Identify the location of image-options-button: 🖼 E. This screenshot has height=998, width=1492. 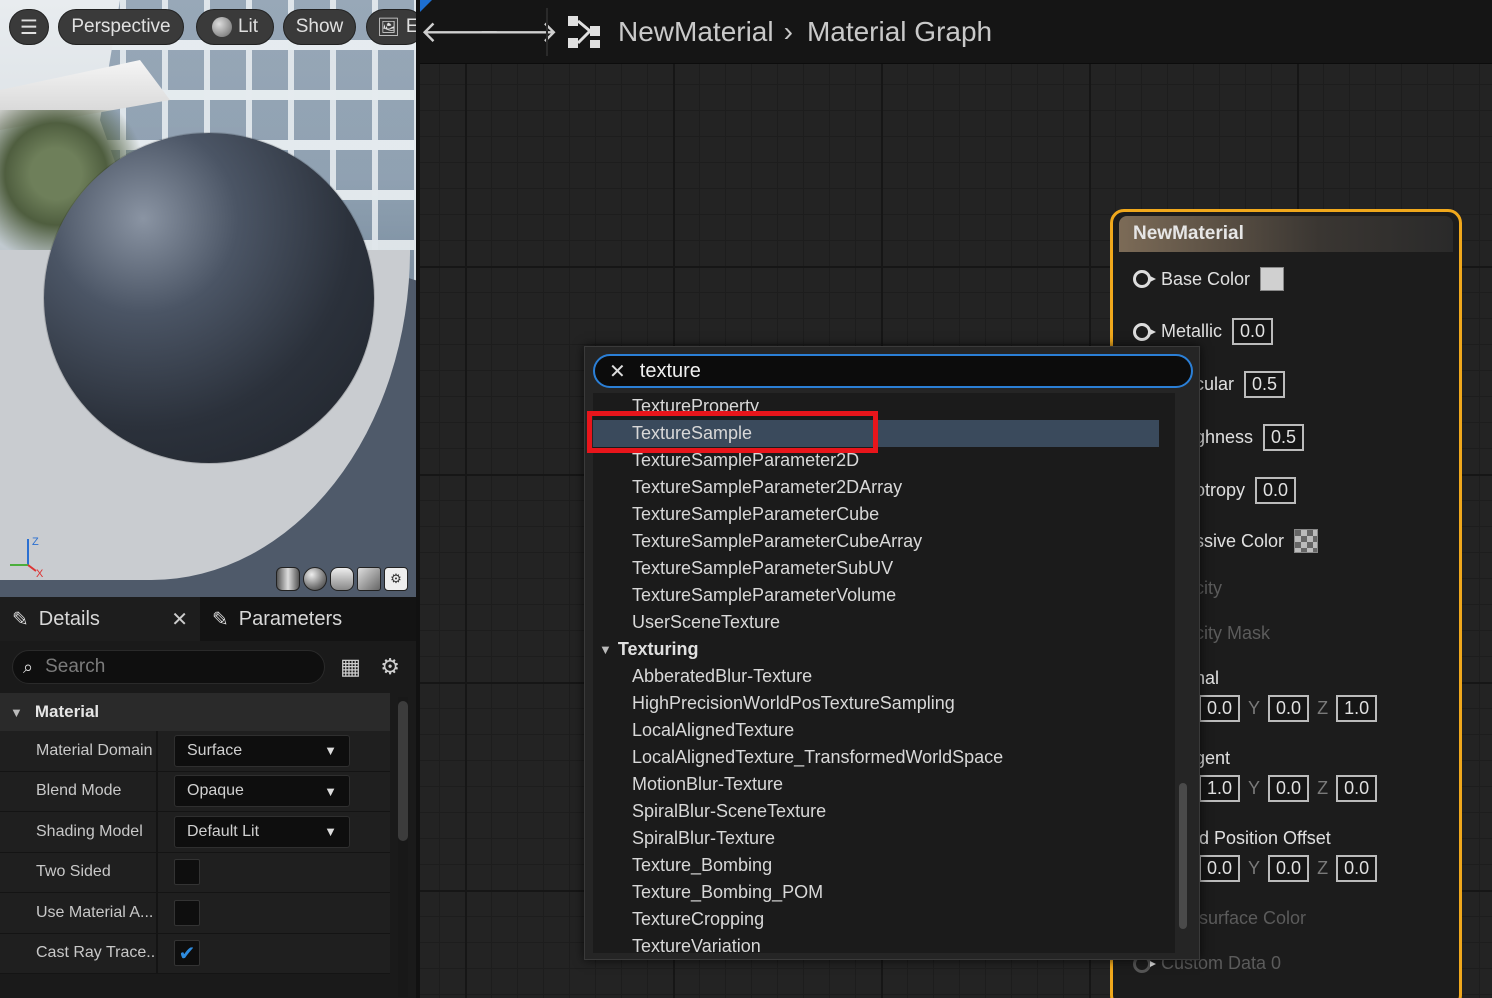
(391, 27).